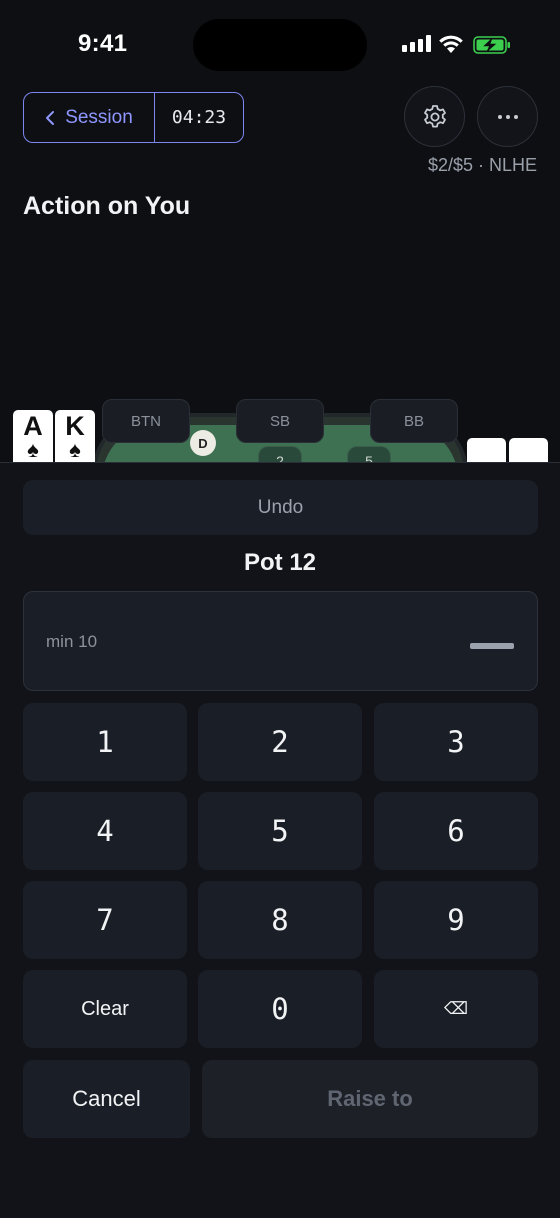  Describe the element at coordinates (105, 831) in the screenshot. I see `keypad-key-4: 4` at that location.